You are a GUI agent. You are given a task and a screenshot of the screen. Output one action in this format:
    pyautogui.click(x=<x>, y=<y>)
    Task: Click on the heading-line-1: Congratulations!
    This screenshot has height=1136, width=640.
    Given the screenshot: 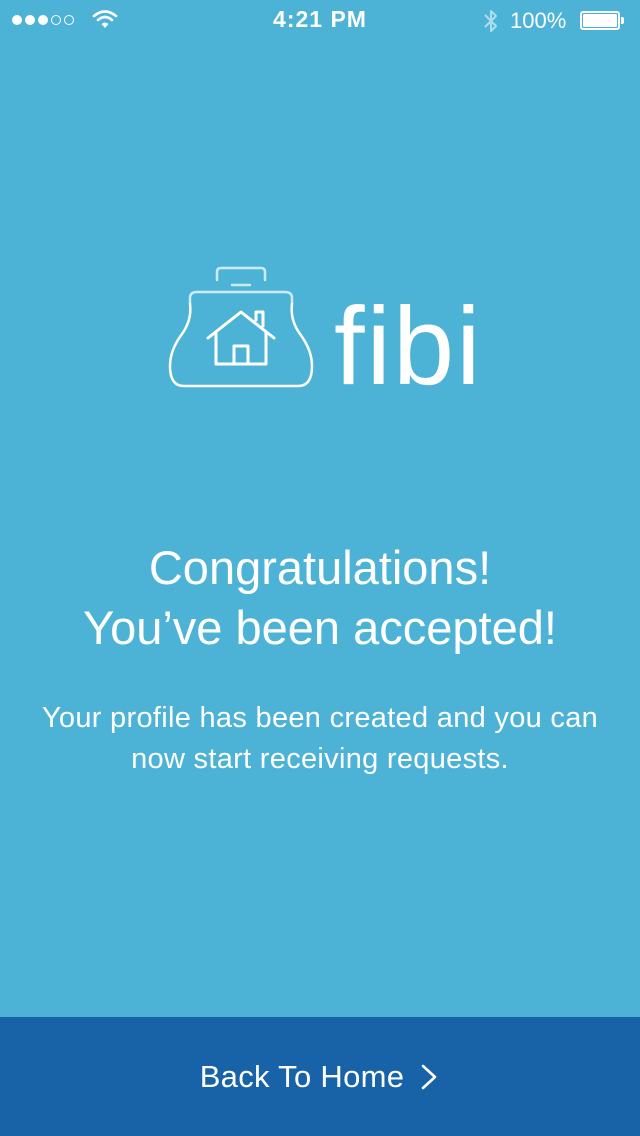 What is the action you would take?
    pyautogui.click(x=320, y=567)
    